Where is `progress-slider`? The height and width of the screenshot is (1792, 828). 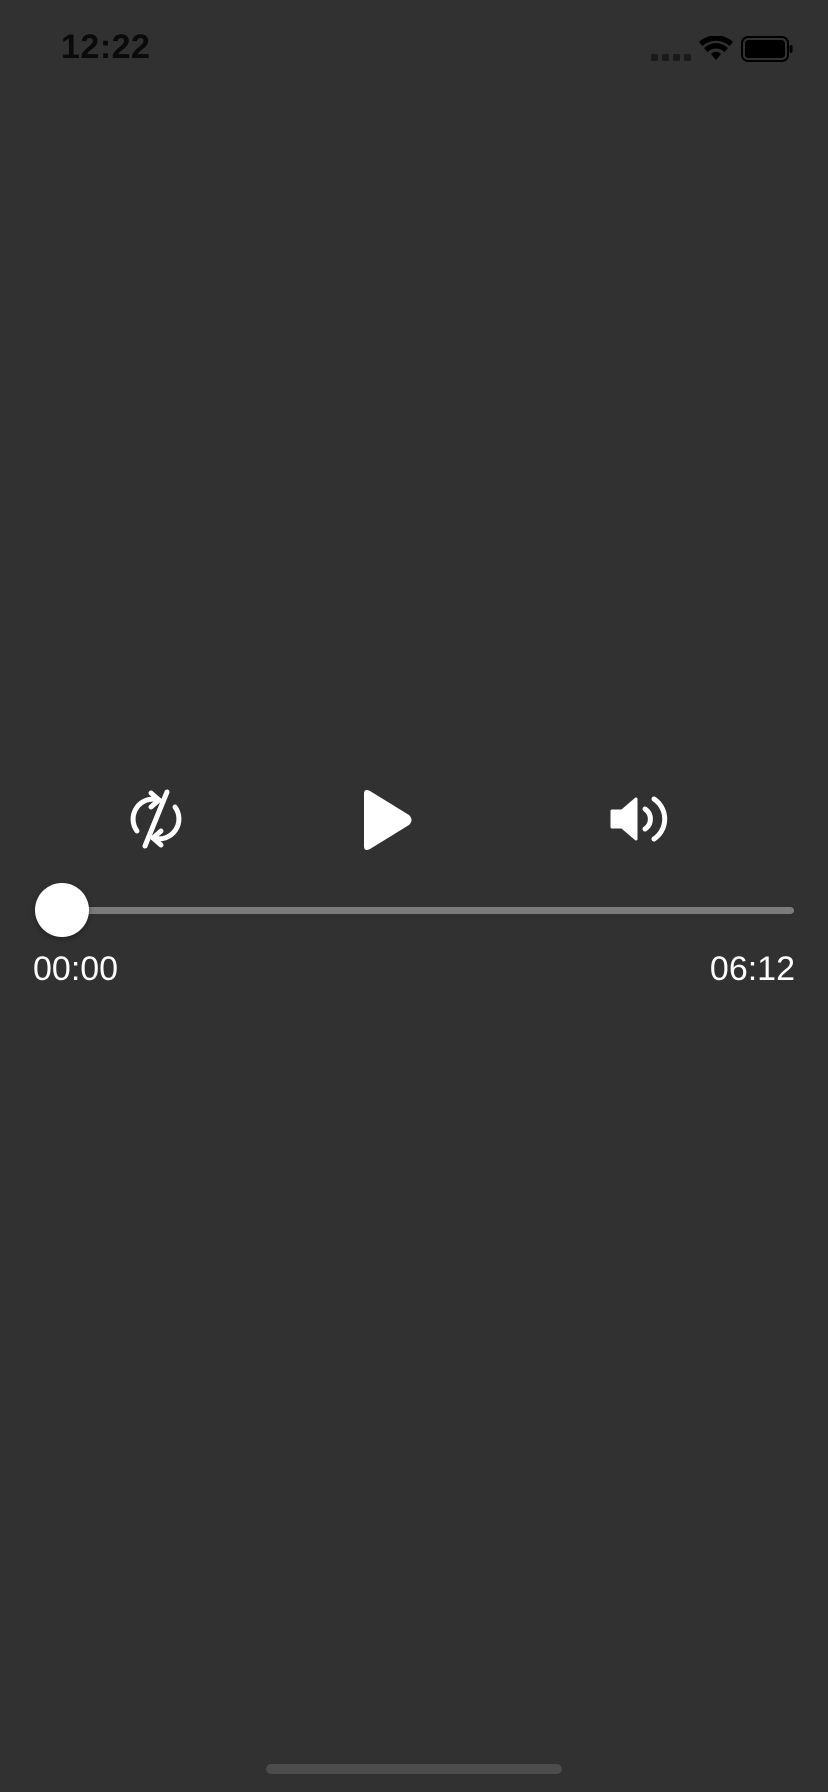
progress-slider is located at coordinates (414, 910).